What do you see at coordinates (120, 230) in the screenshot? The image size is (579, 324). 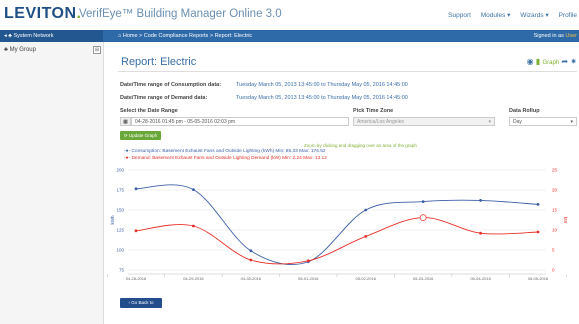 I see `left-tick-label: 125` at bounding box center [120, 230].